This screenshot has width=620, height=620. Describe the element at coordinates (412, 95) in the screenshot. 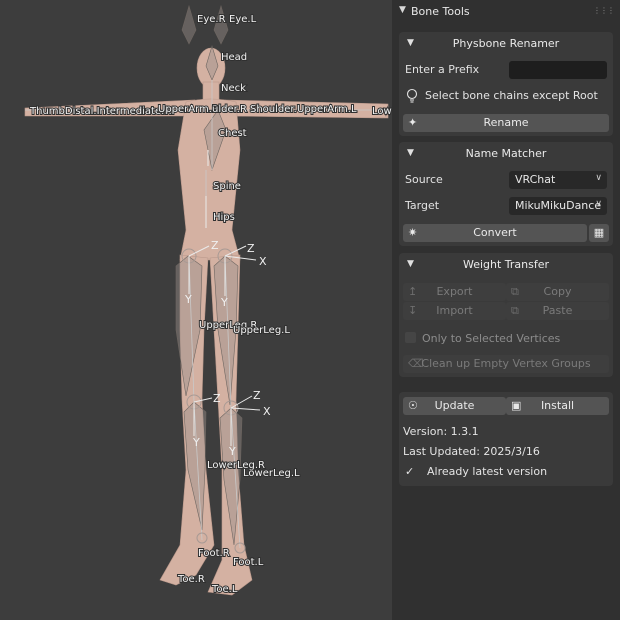

I see `lightbulb-icon` at that location.